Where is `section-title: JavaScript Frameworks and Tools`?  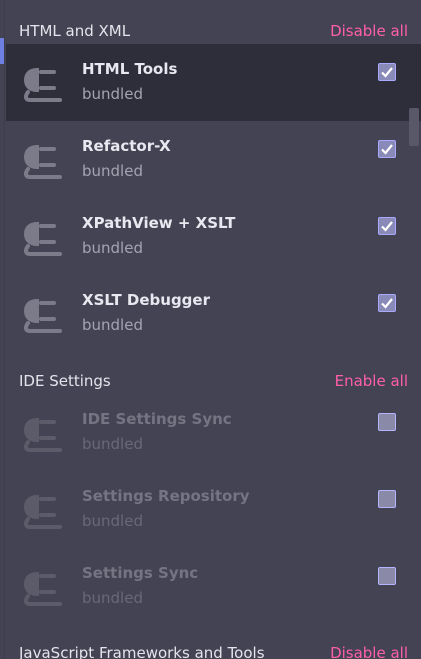 section-title: JavaScript Frameworks and Tools is located at coordinates (142, 651).